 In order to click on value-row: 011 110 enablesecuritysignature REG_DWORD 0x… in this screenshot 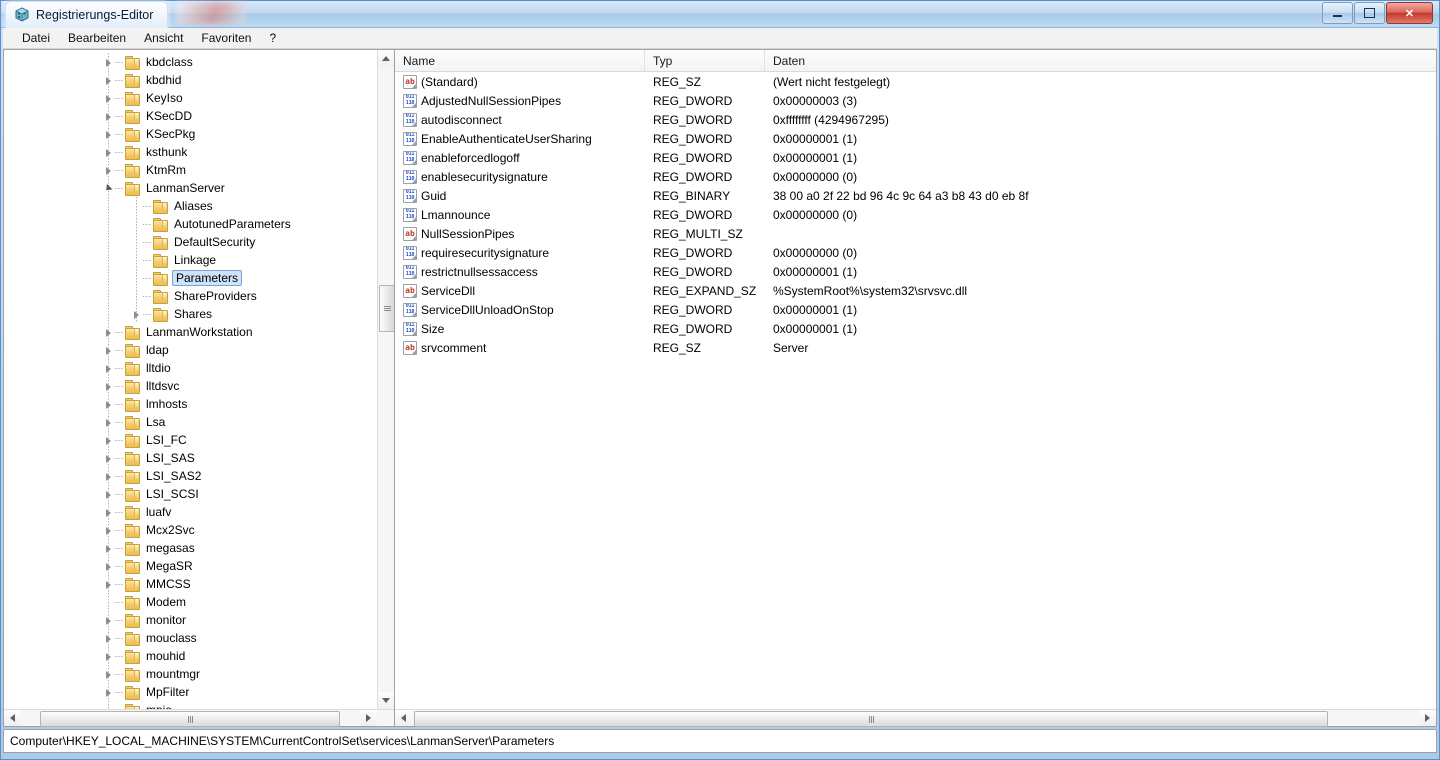, I will do `click(915, 176)`.